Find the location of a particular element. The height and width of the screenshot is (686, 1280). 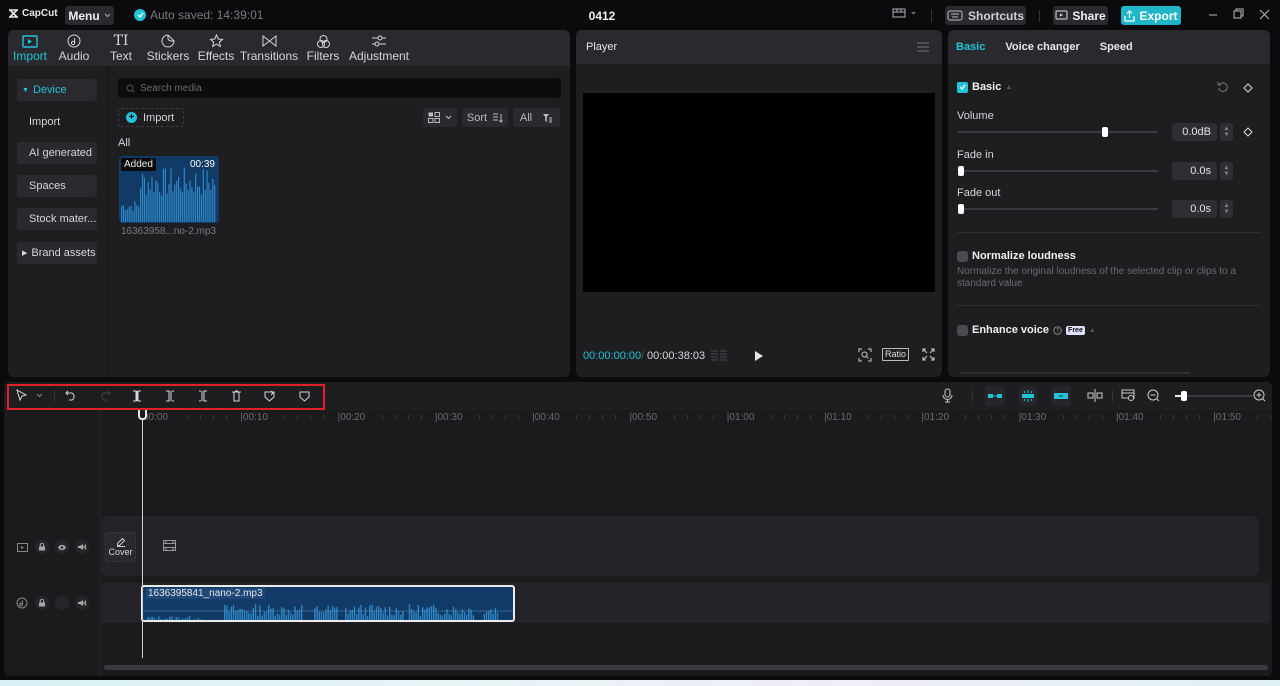

media-duration: 00:39 is located at coordinates (202, 164).